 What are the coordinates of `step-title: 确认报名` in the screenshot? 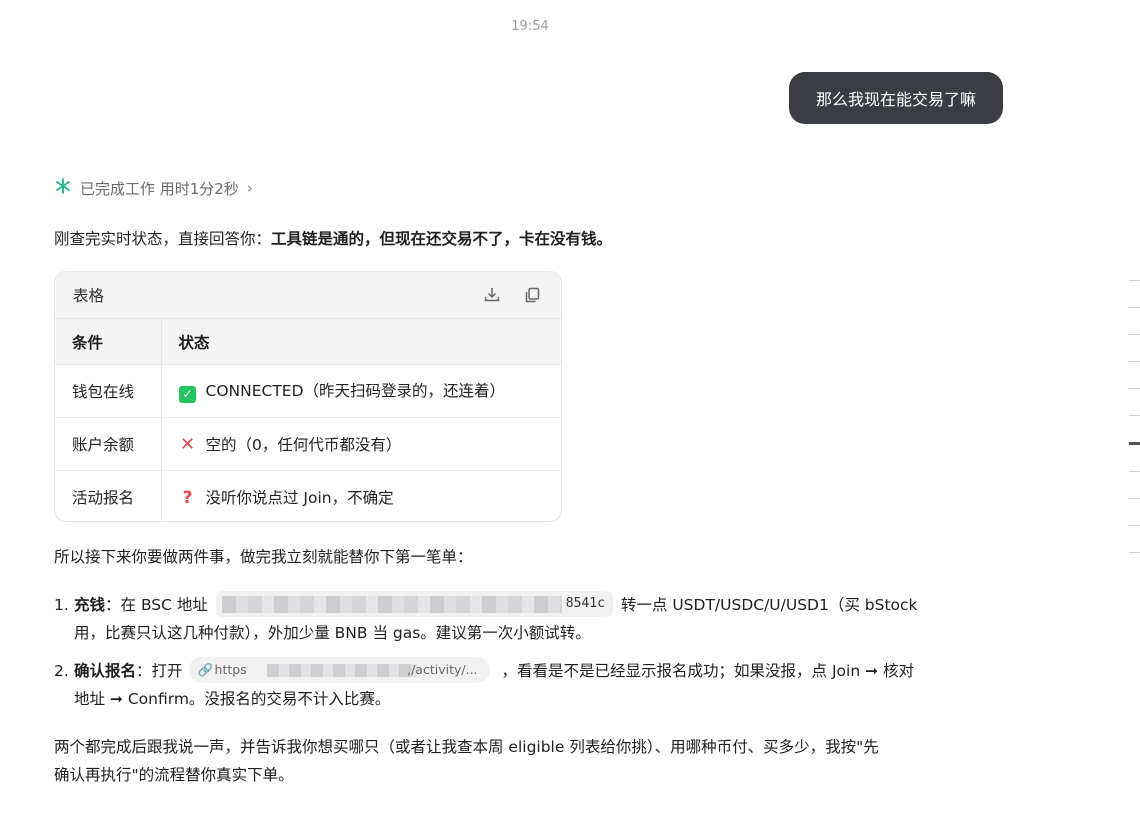 It's located at (105, 671).